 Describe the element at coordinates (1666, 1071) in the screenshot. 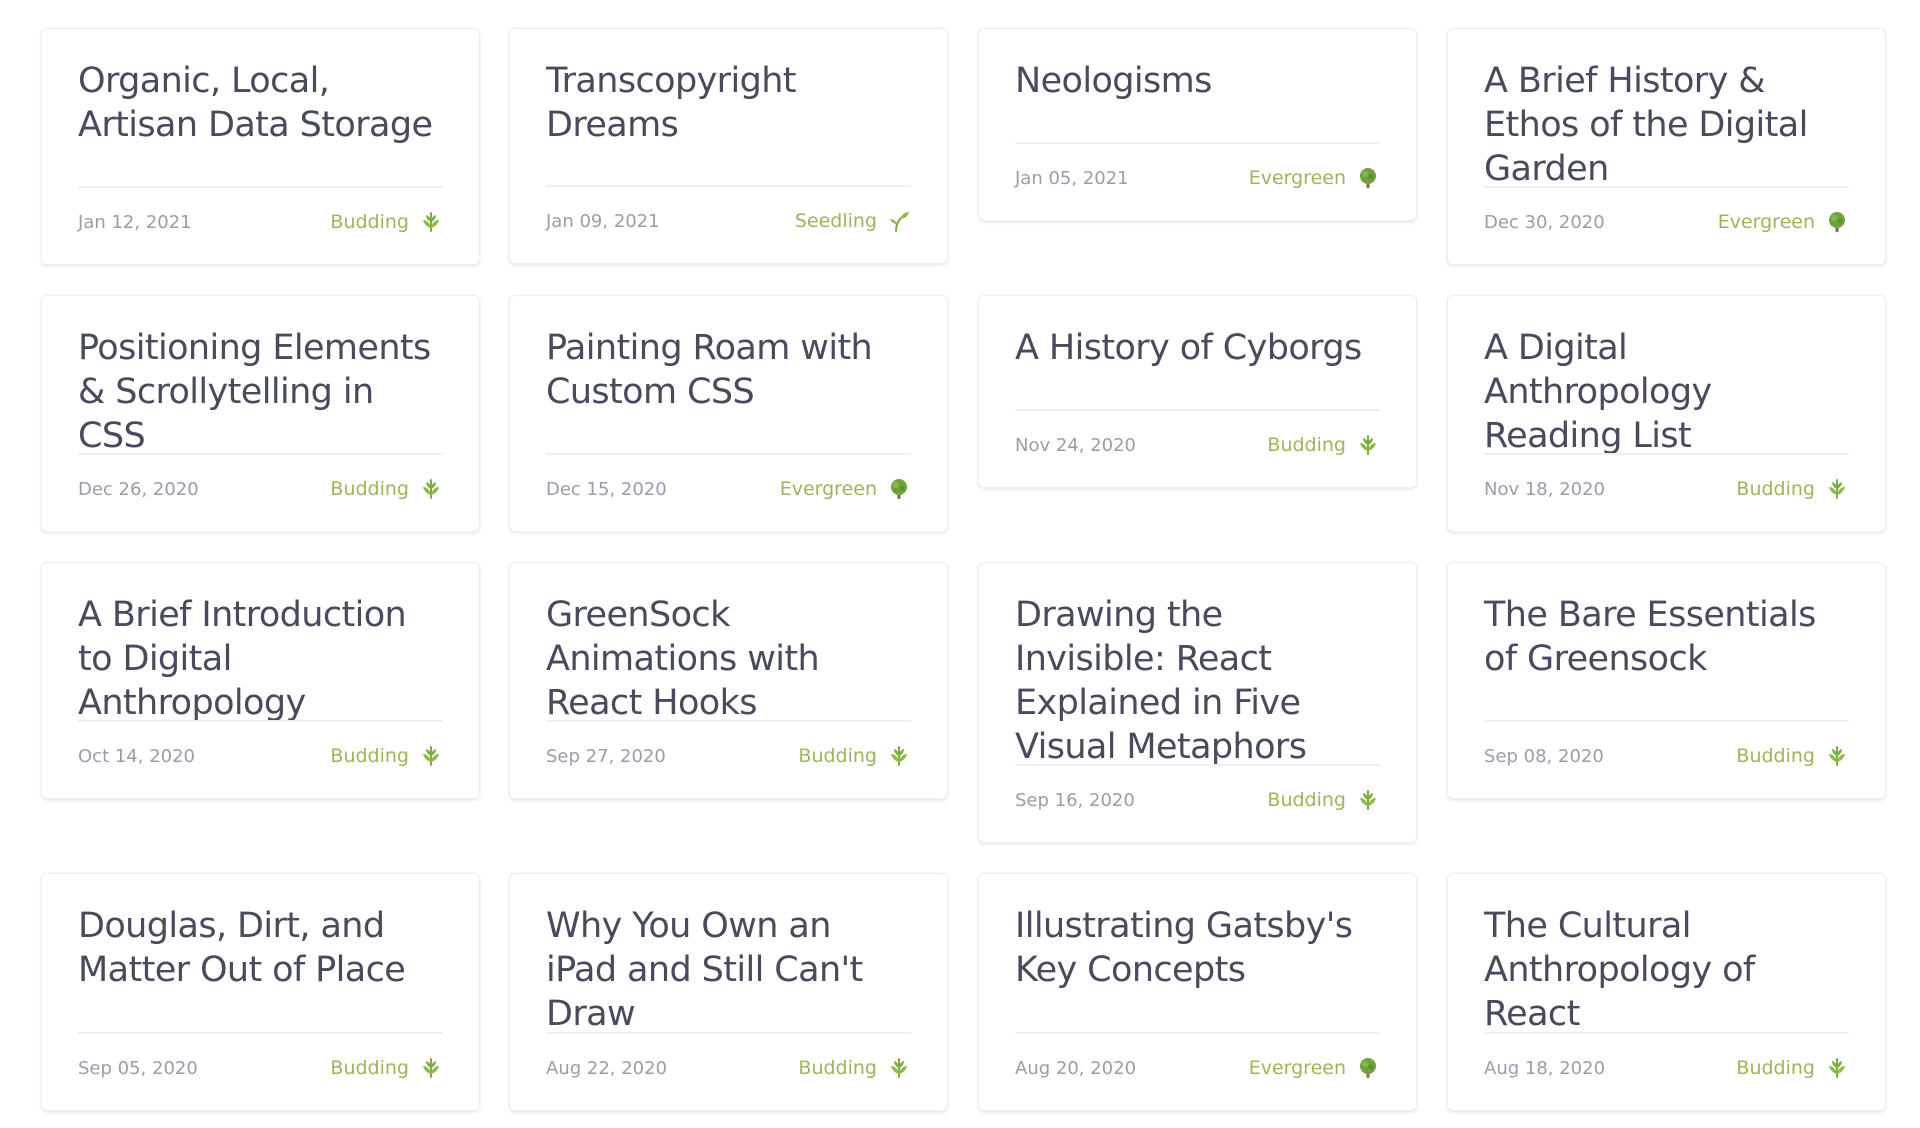

I see `note-footer: Aug 18, 2020 Budding` at that location.